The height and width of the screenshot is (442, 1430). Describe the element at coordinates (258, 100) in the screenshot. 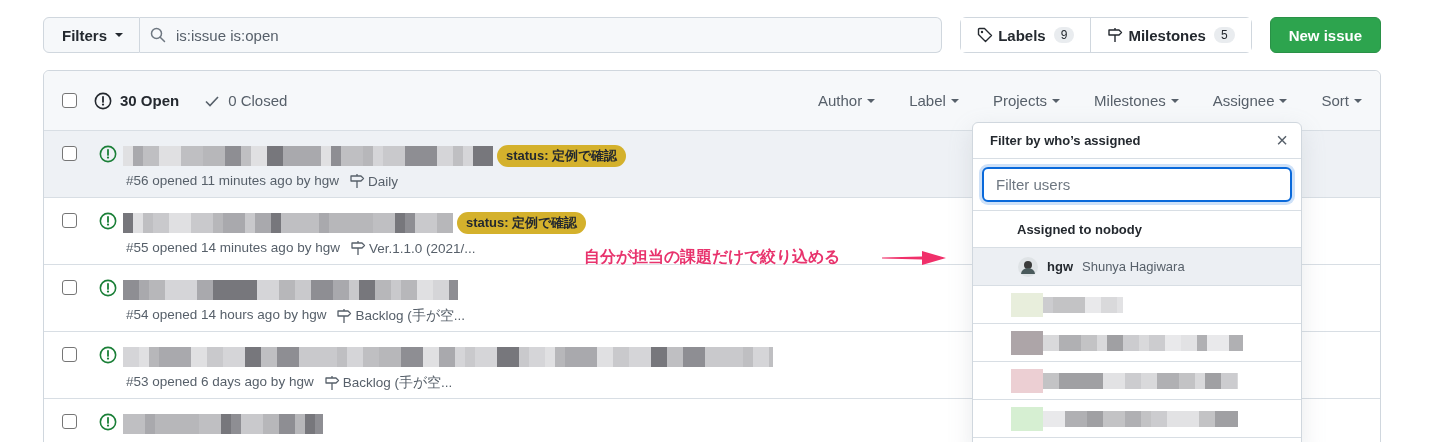

I see `closed-issues-link: 0 Closed` at that location.